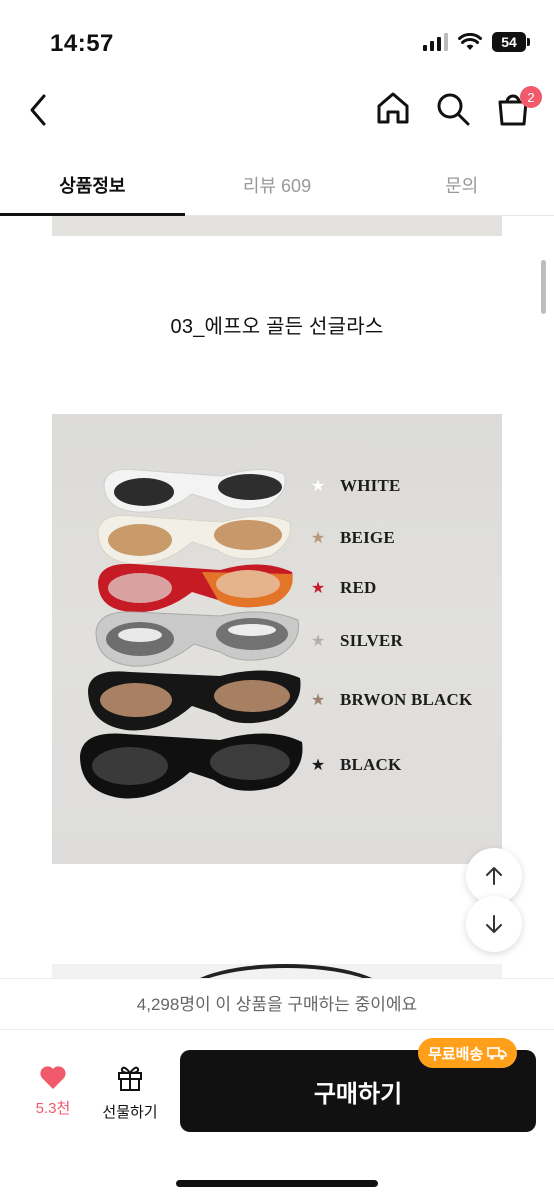 Image resolution: width=554 pixels, height=1200 pixels. Describe the element at coordinates (53, 1091) in the screenshot. I see `like-button: 5.3천` at that location.